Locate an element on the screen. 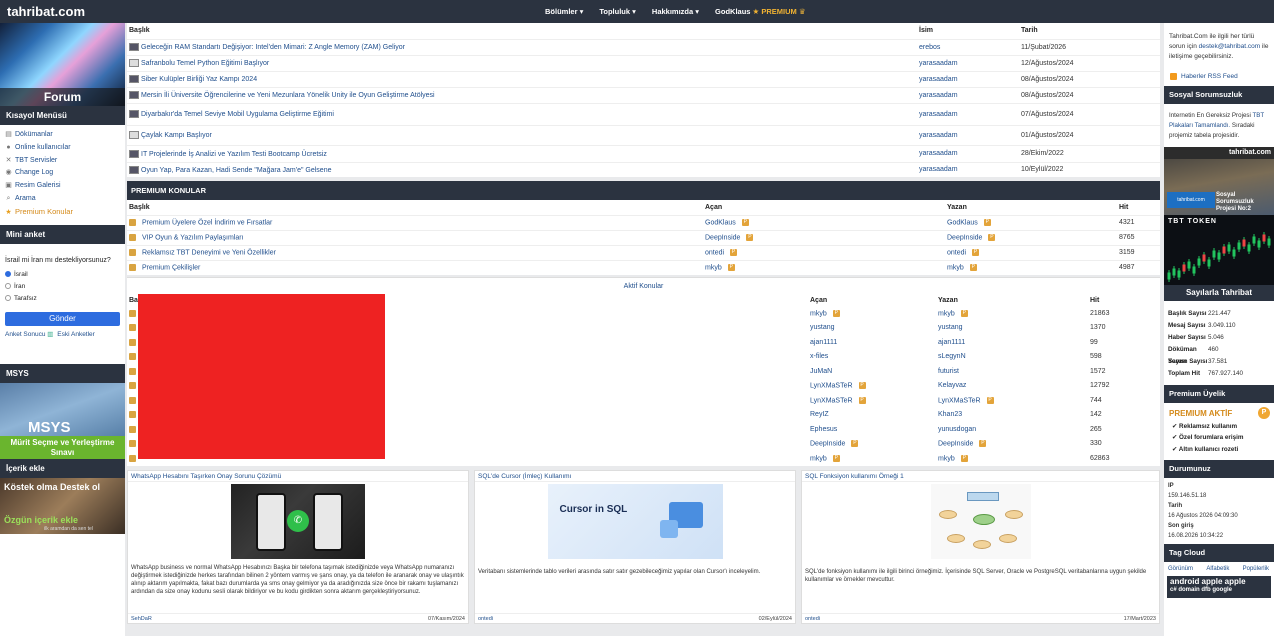 This screenshot has height=636, width=1274. banner-caption: ilk aramdan da sen tel is located at coordinates (68, 528).